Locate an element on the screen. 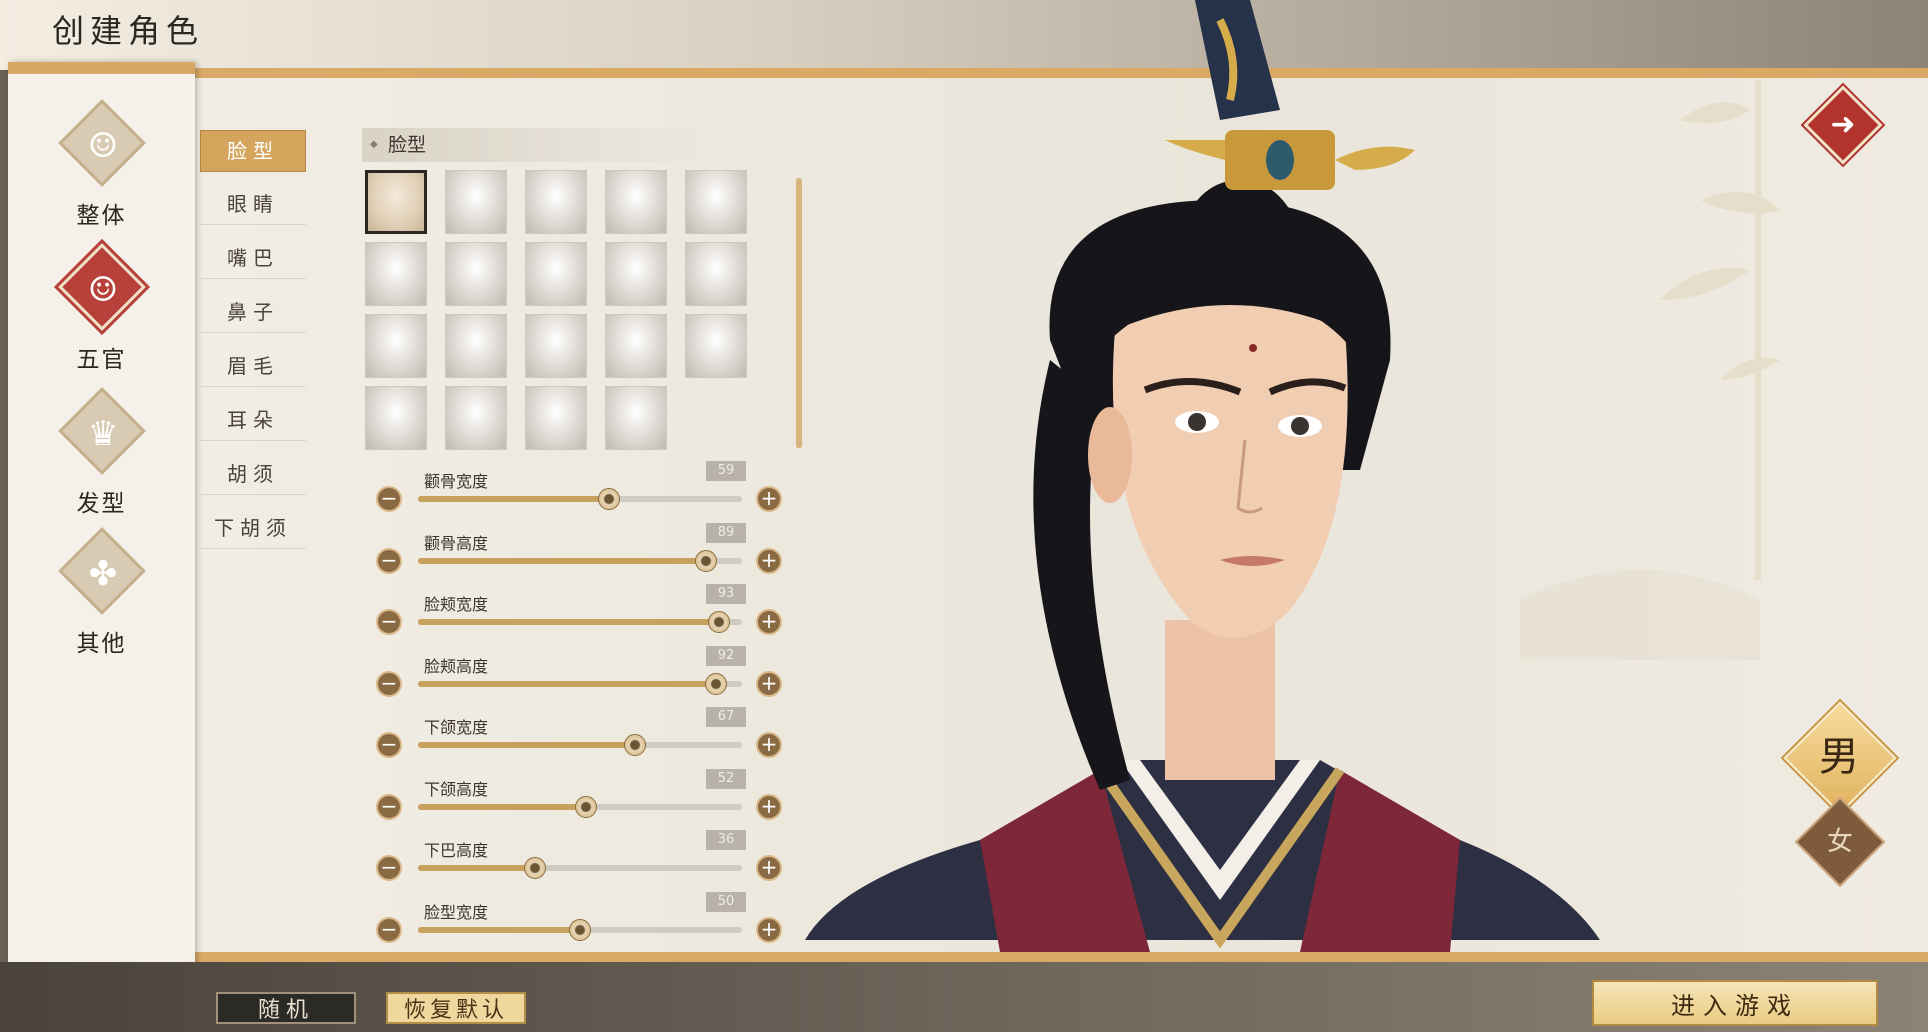 The width and height of the screenshot is (1928, 1032). slider-row: 下颌高度 52 − + is located at coordinates (584, 797).